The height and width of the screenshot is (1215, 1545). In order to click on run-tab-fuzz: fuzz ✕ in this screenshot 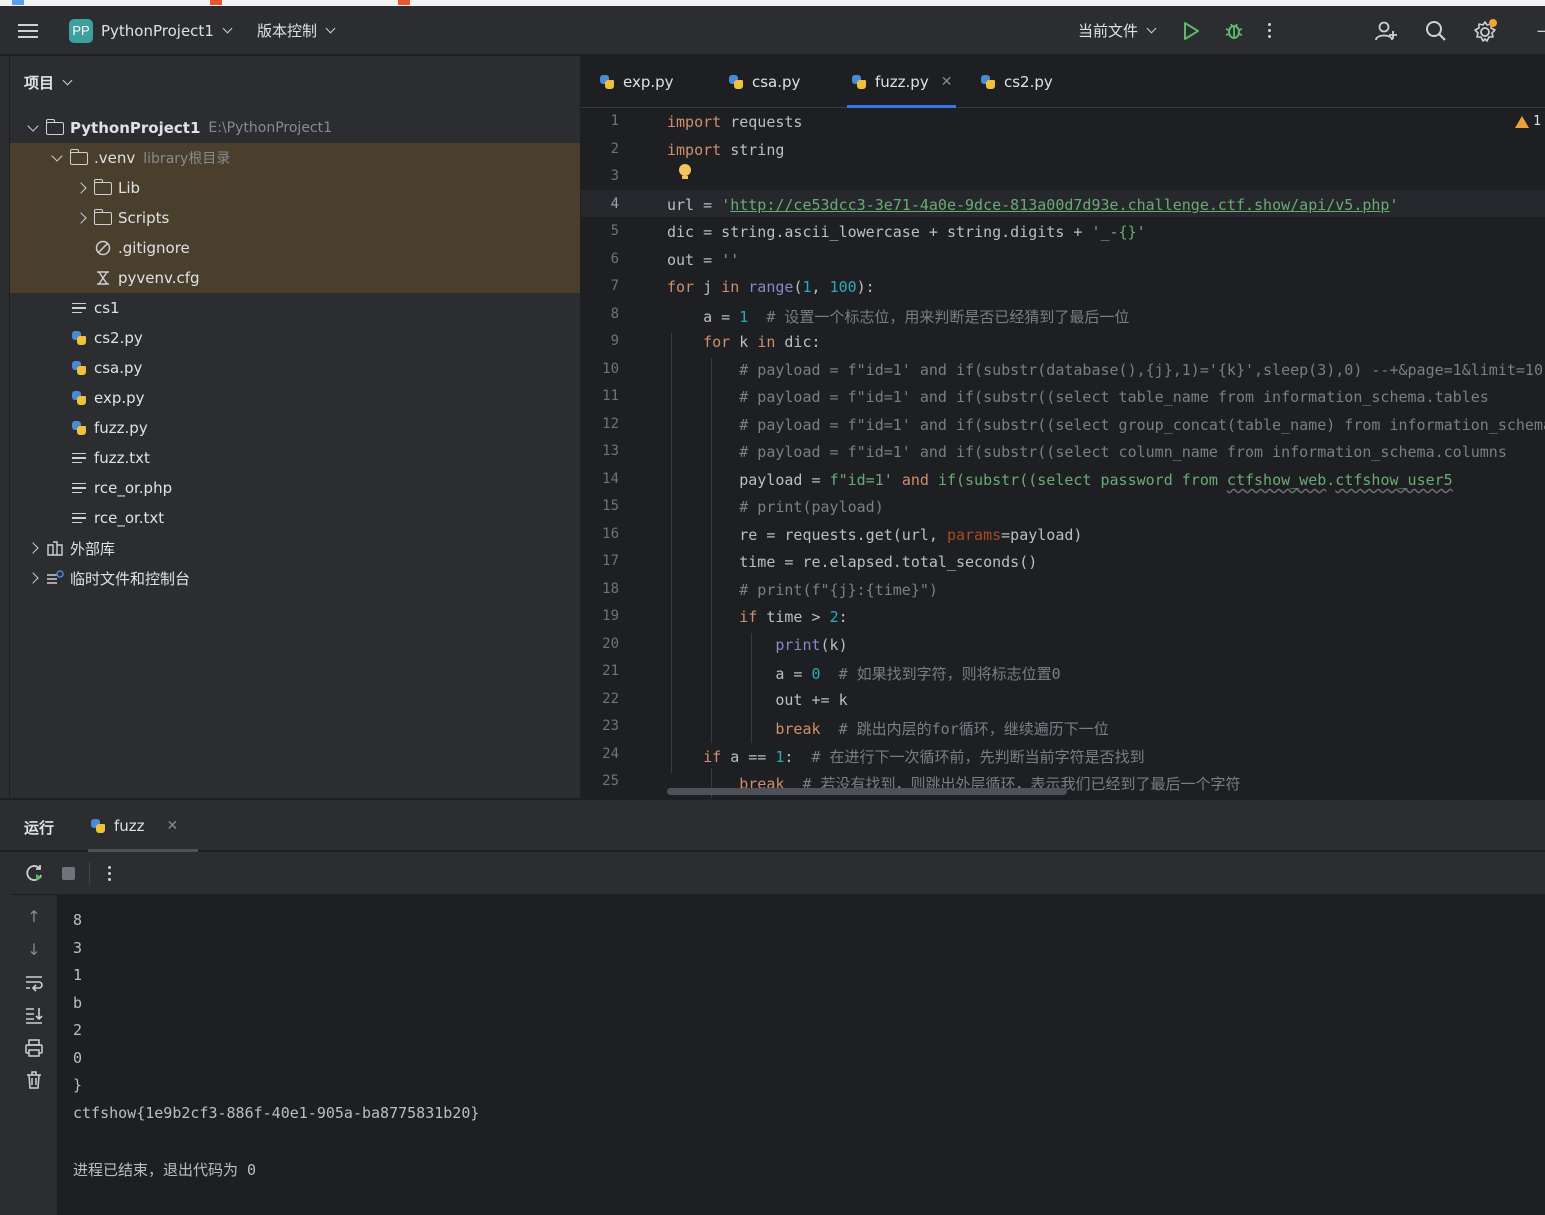, I will do `click(143, 826)`.